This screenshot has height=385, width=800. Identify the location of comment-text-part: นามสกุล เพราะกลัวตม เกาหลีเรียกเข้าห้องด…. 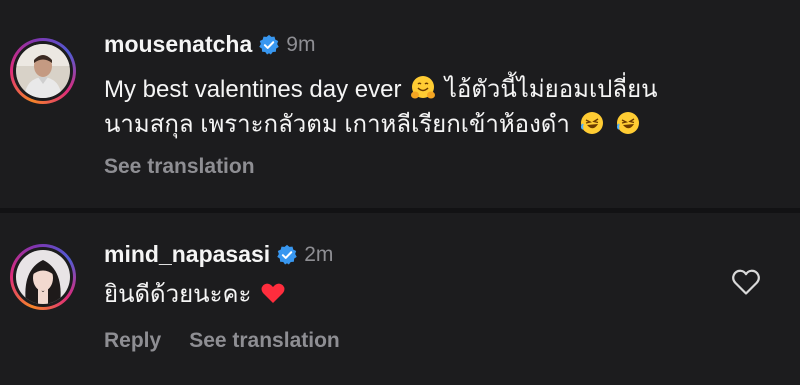
(337, 124).